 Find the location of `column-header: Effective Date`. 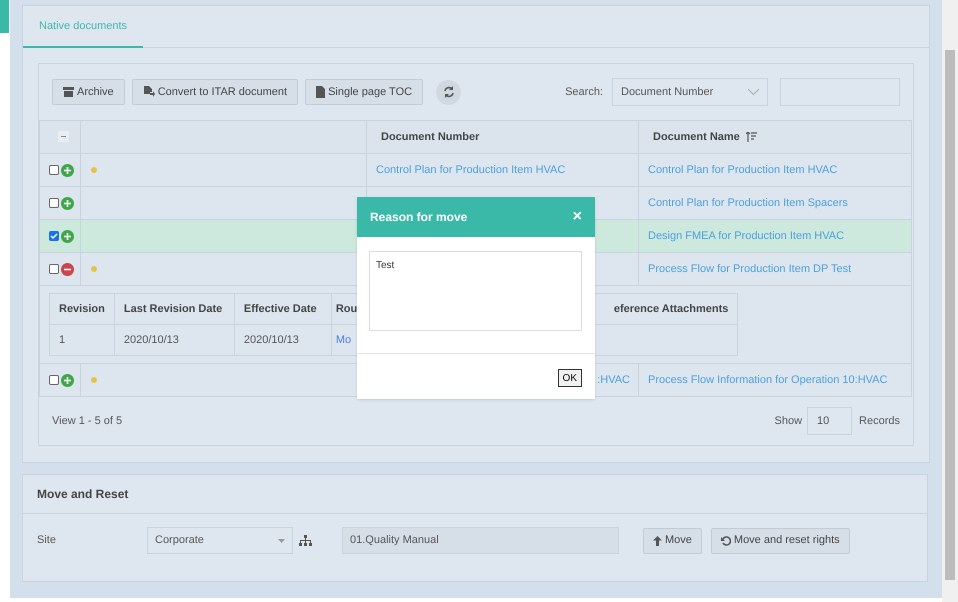

column-header: Effective Date is located at coordinates (283, 309).